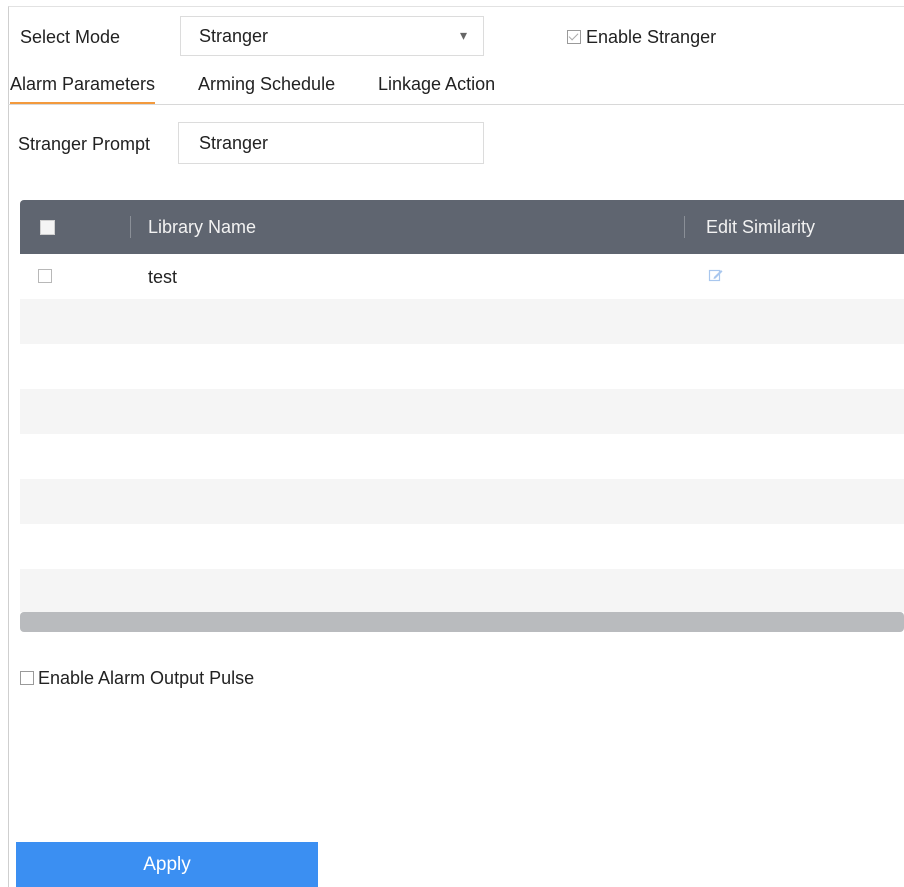  What do you see at coordinates (202, 227) in the screenshot?
I see `column-library-name: Library Name` at bounding box center [202, 227].